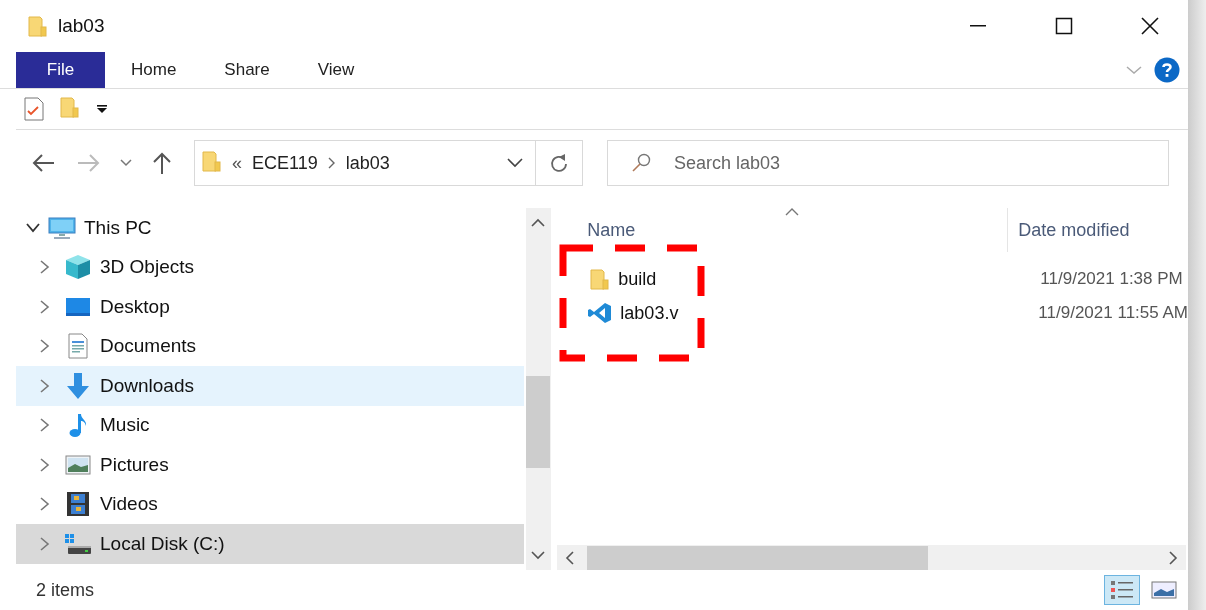  I want to click on drive-icon, so click(78, 543).